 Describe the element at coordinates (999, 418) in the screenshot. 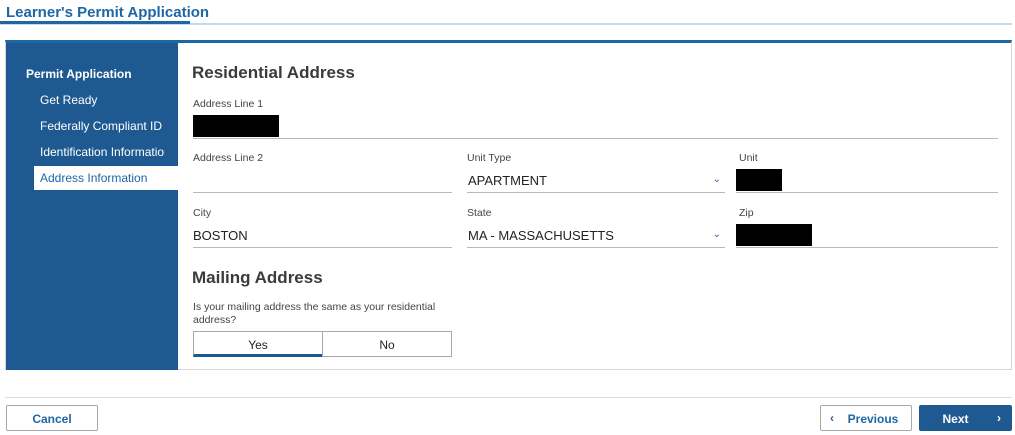

I see `chevron-right-icon: ›` at that location.